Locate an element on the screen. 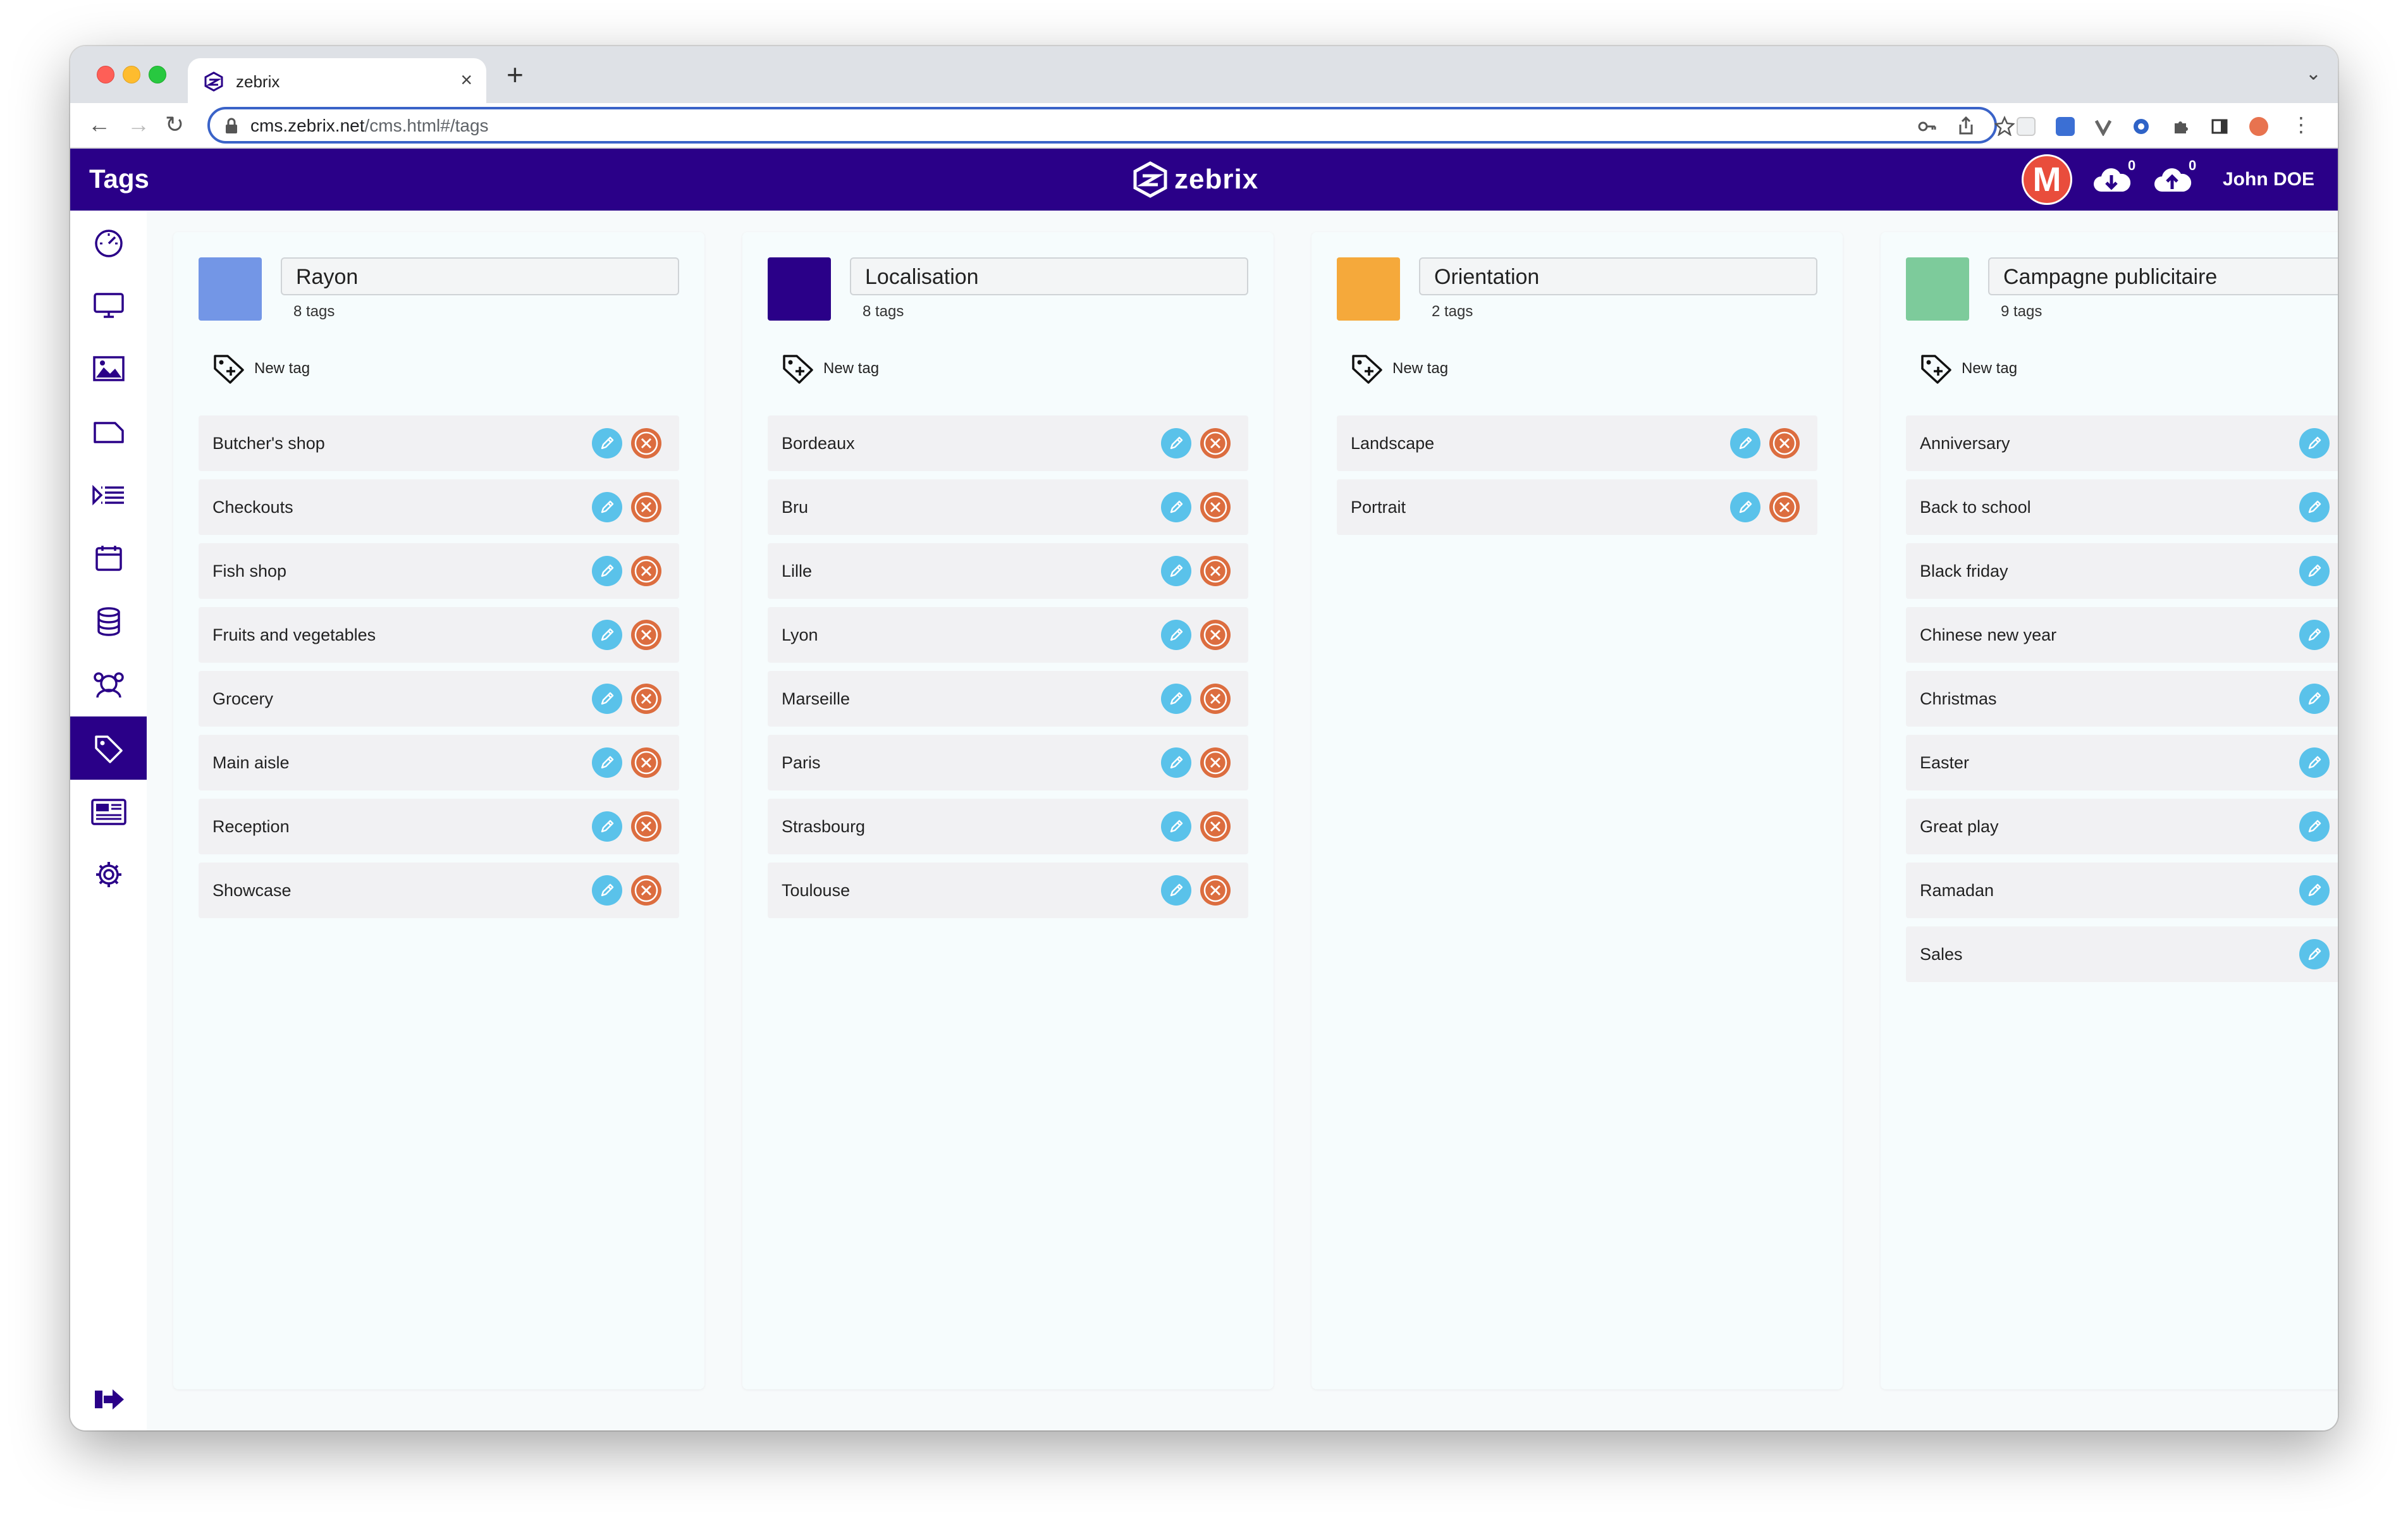 The height and width of the screenshot is (1524, 2408). puzzle-icon is located at coordinates (2180, 126).